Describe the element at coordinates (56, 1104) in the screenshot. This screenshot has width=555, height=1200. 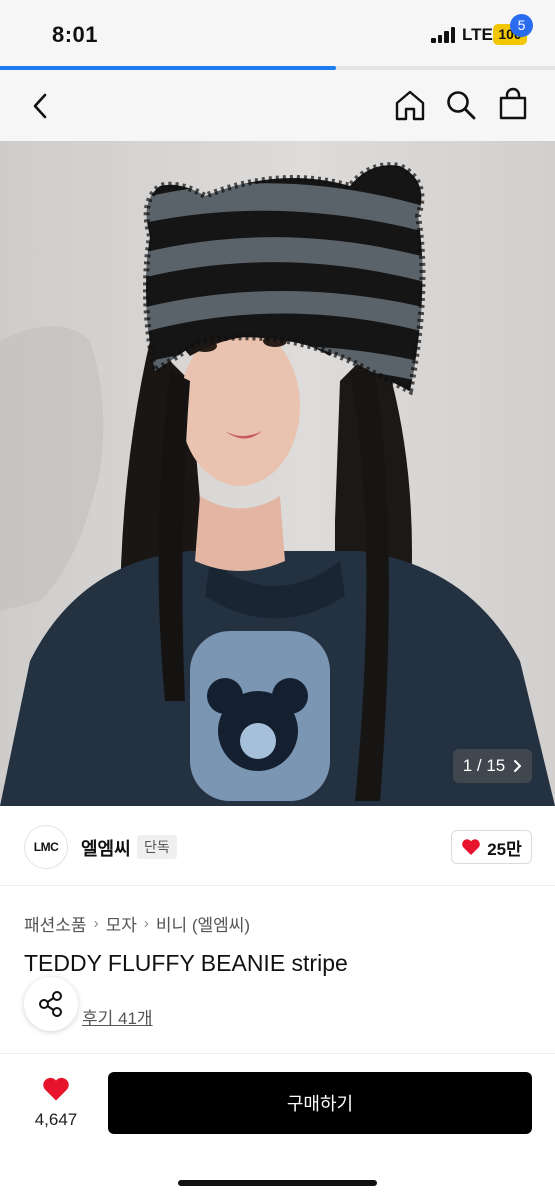
I see `wishlist-button: 4,647` at that location.